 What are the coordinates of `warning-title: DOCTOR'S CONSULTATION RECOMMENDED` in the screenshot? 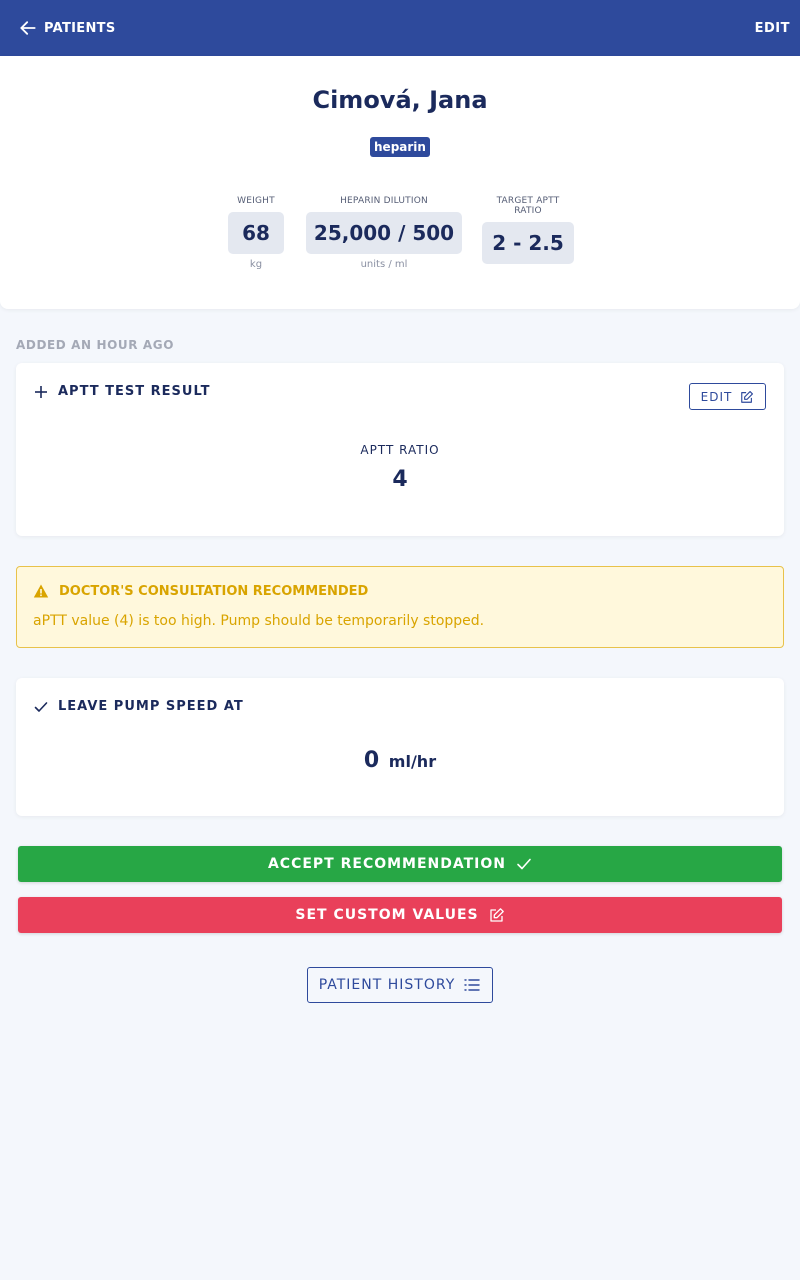 It's located at (200, 591).